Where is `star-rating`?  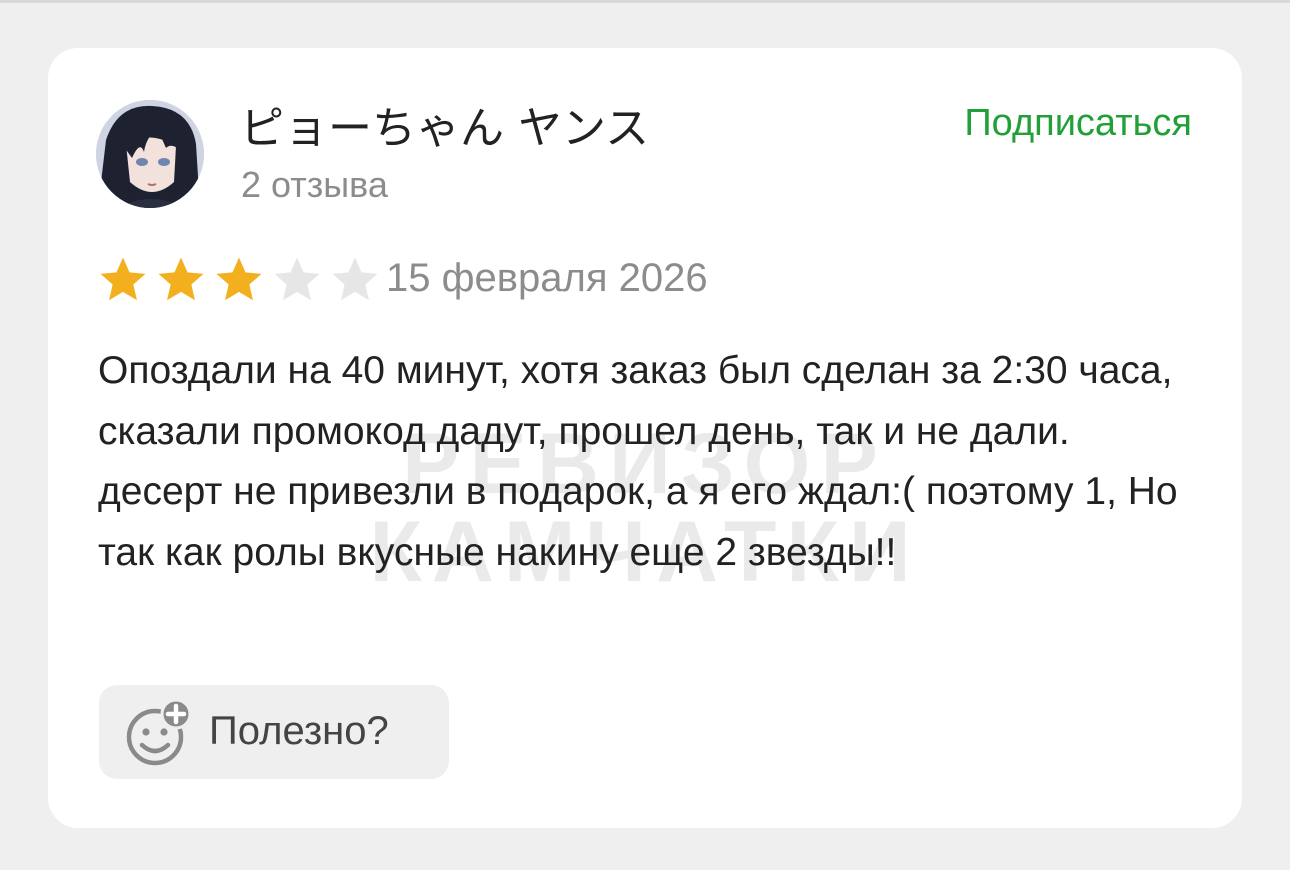
star-rating is located at coordinates (241, 280).